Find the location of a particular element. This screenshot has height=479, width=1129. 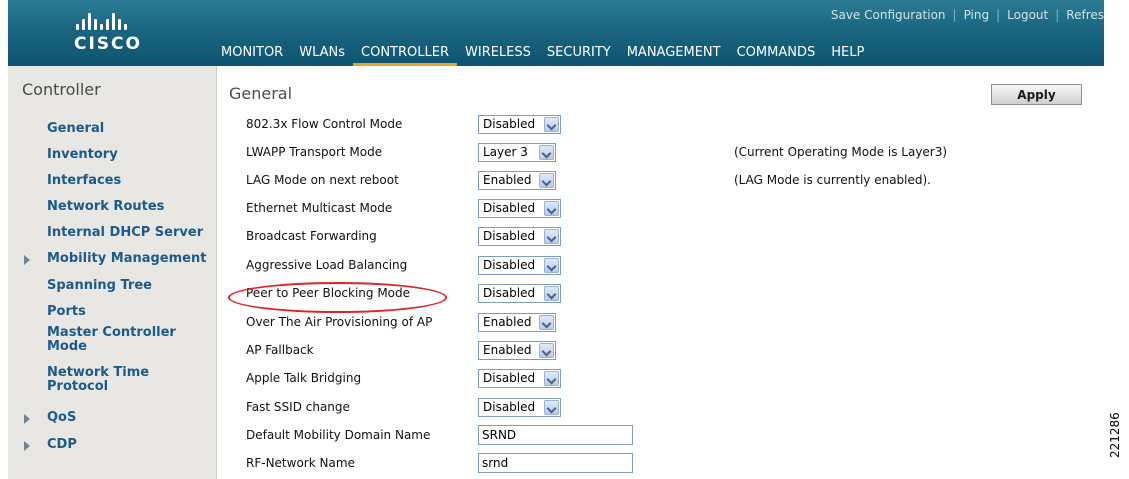

rf-network-name-input is located at coordinates (555, 463).